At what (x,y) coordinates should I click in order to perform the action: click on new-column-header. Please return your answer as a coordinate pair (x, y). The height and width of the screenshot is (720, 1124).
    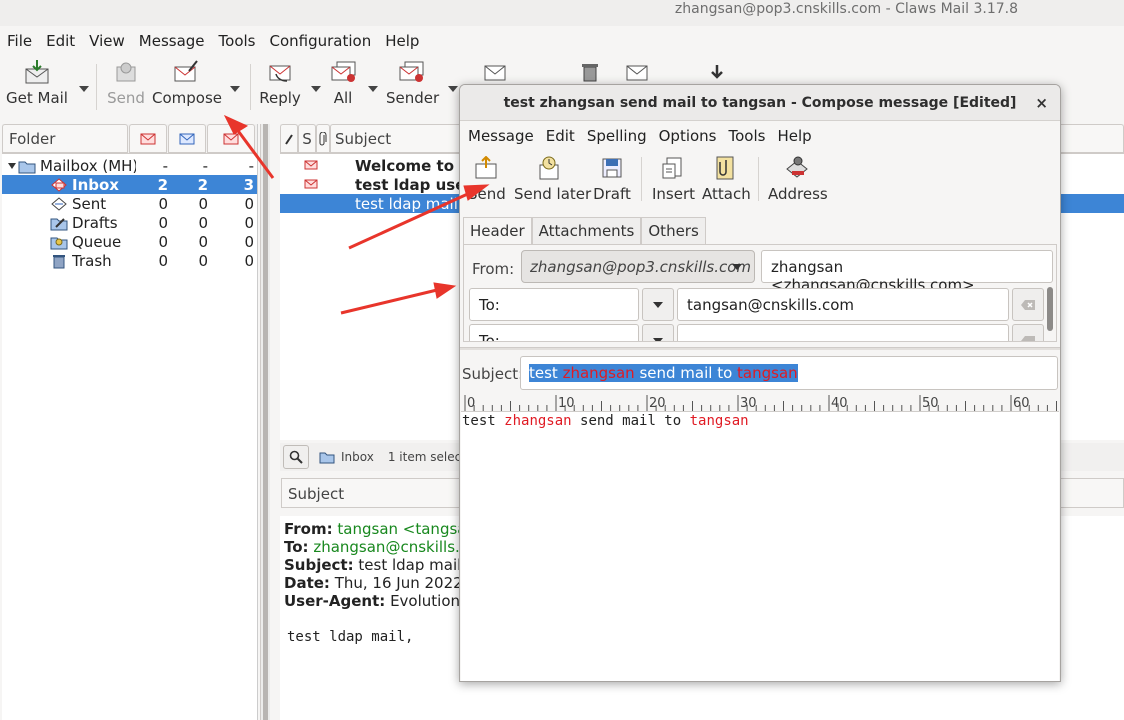
    Looking at the image, I should click on (148, 138).